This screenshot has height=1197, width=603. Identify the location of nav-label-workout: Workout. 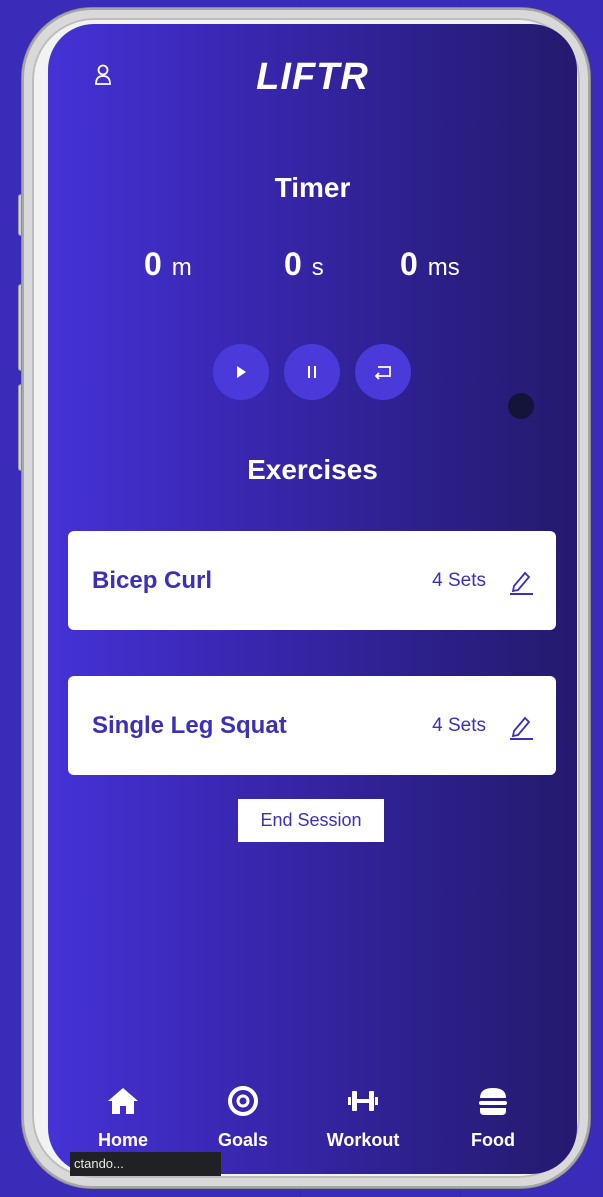
(363, 1140).